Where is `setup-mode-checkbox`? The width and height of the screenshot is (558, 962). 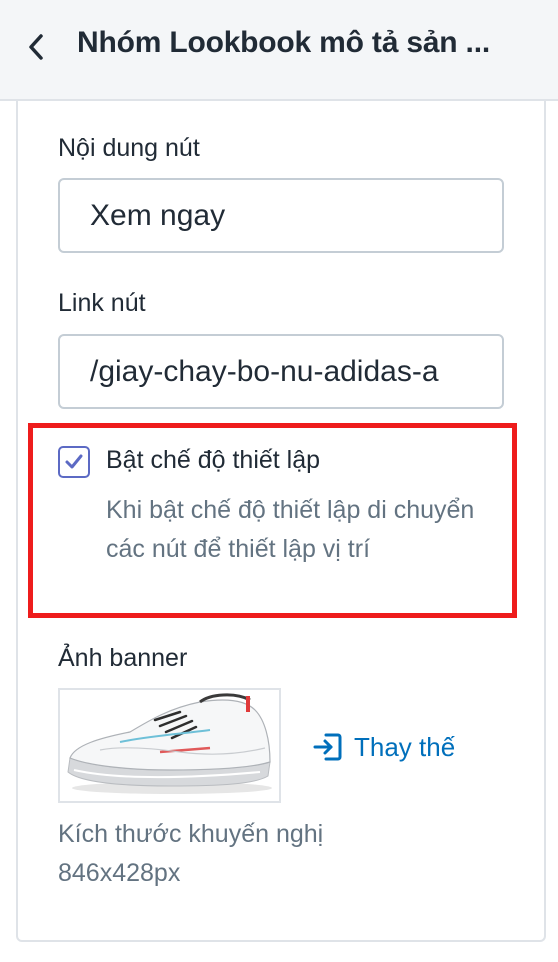
setup-mode-checkbox is located at coordinates (74, 462).